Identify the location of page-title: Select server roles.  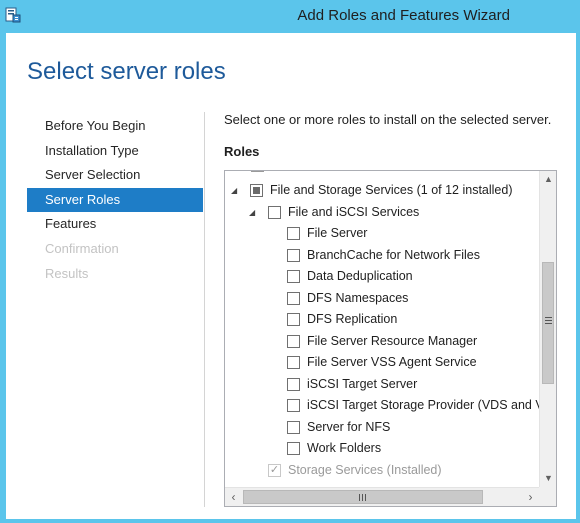
(126, 71).